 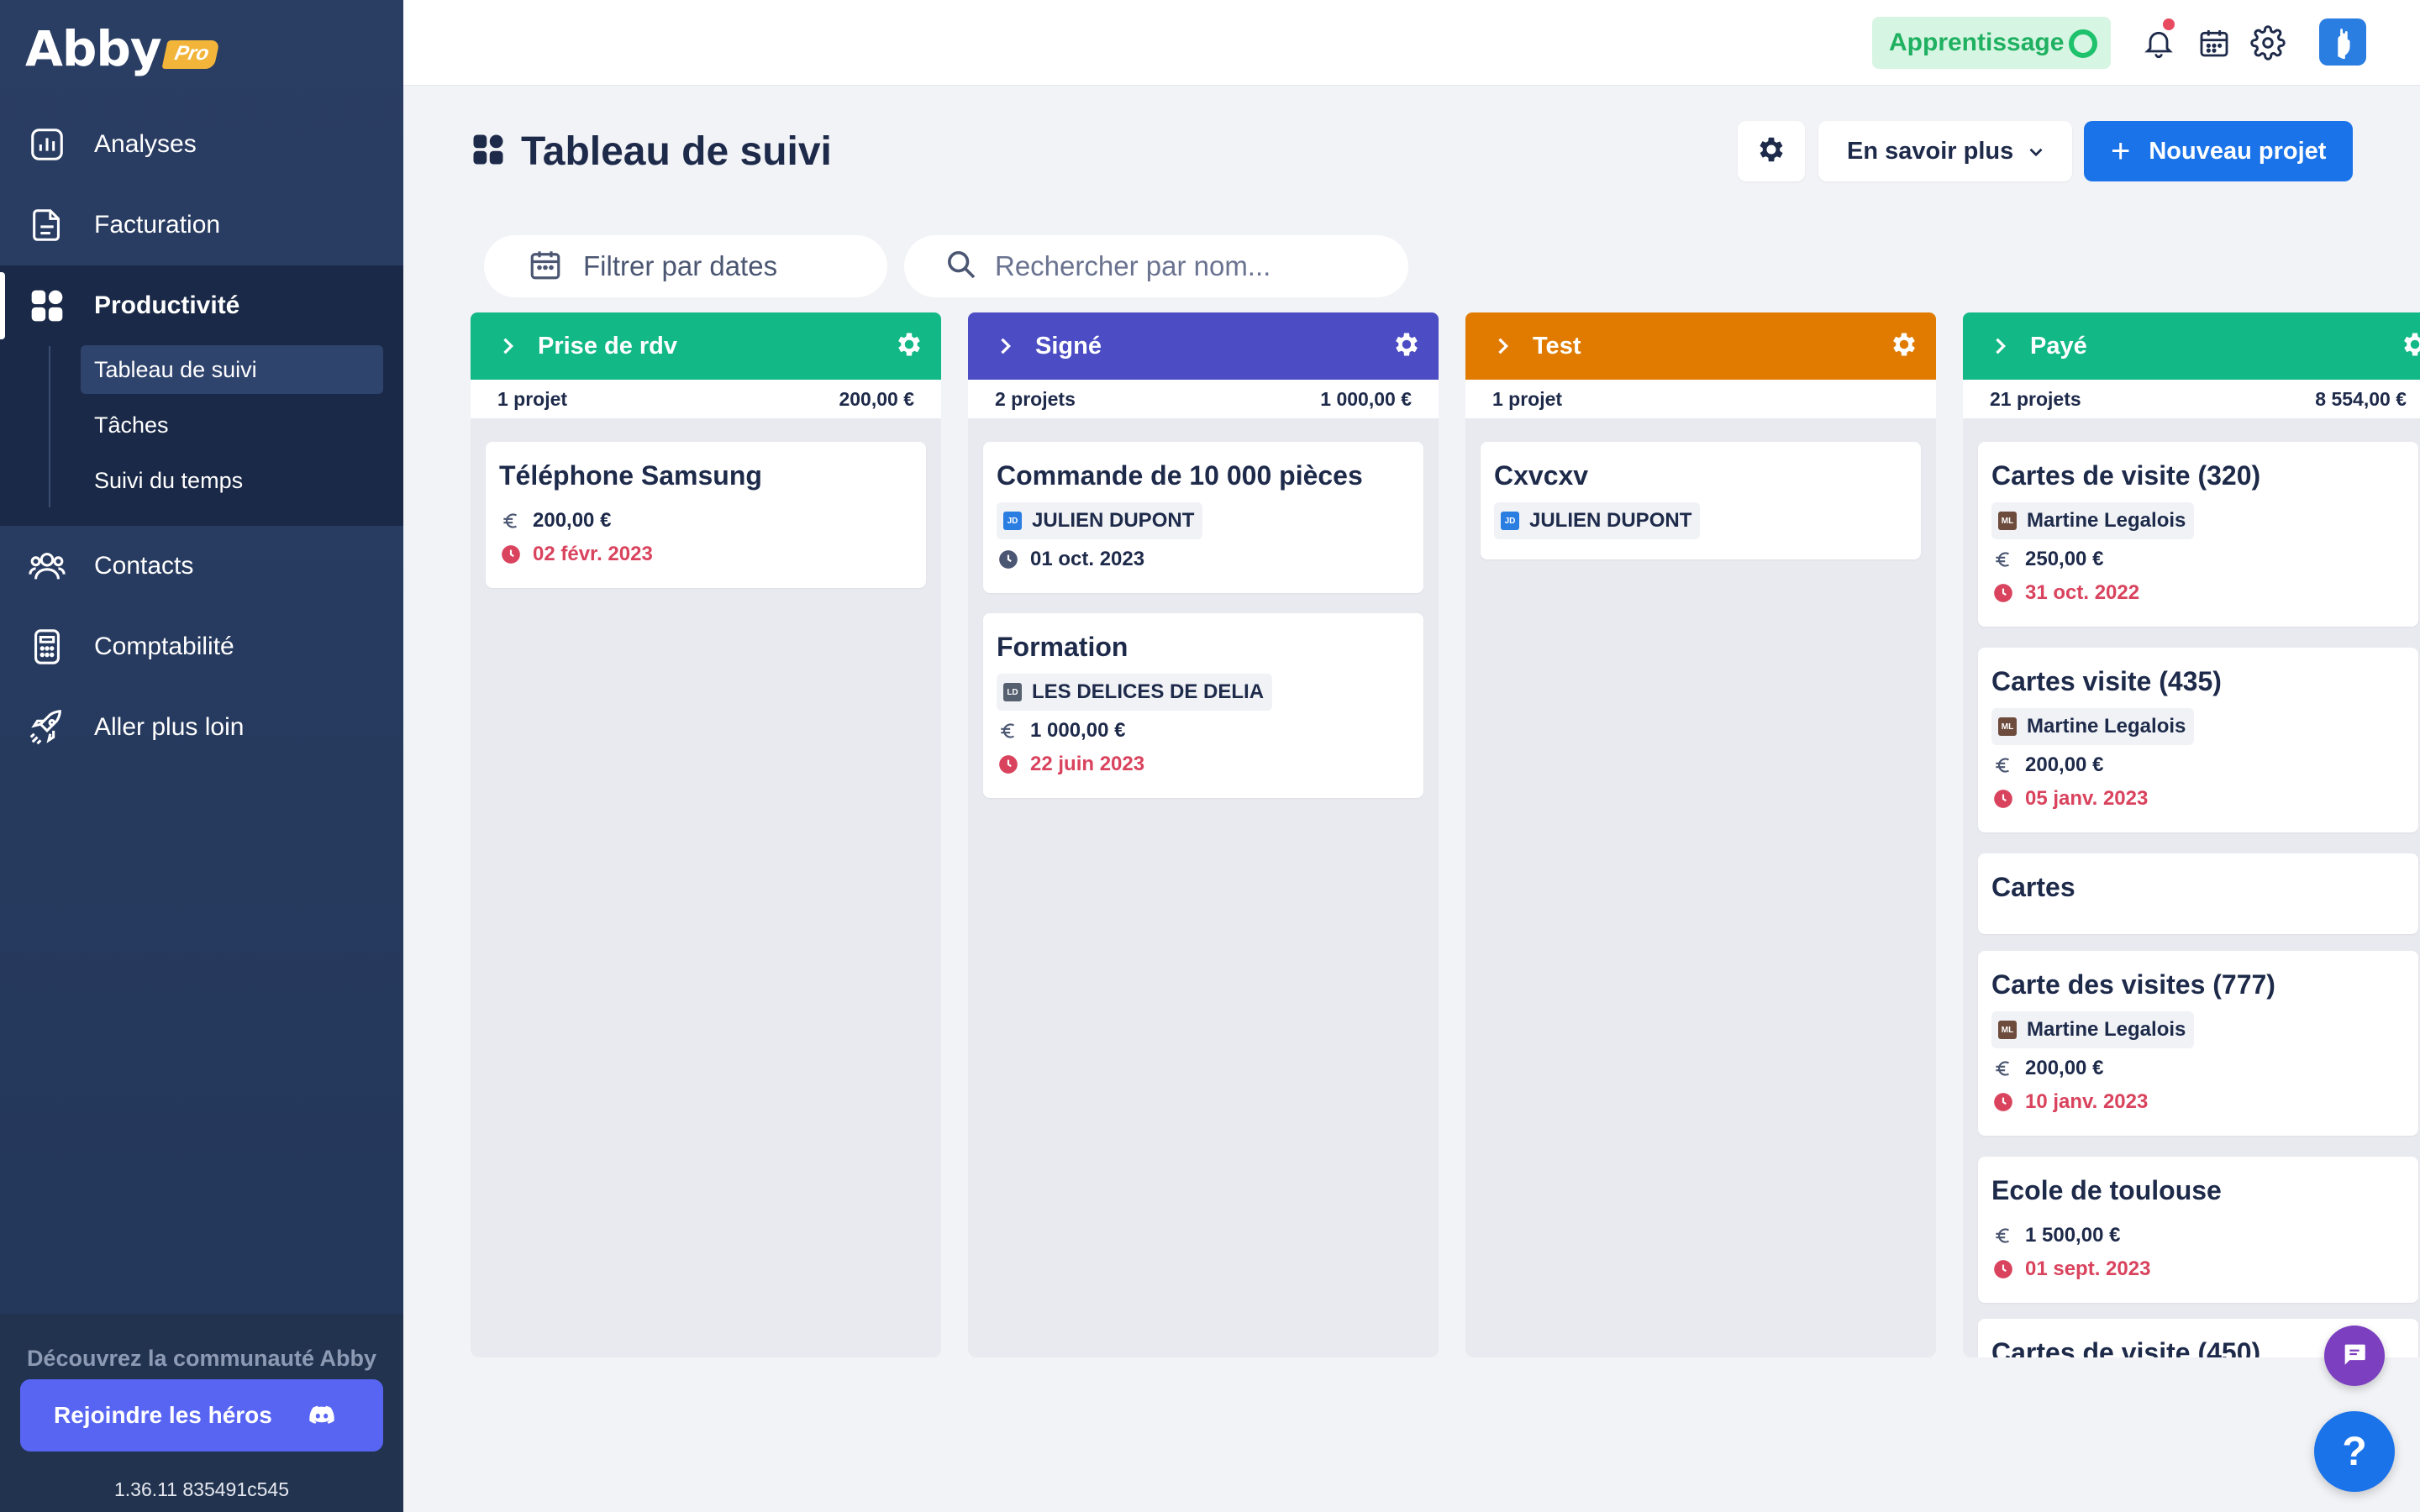 What do you see at coordinates (1203, 764) in the screenshot?
I see `card-date: 22 juin 2023` at bounding box center [1203, 764].